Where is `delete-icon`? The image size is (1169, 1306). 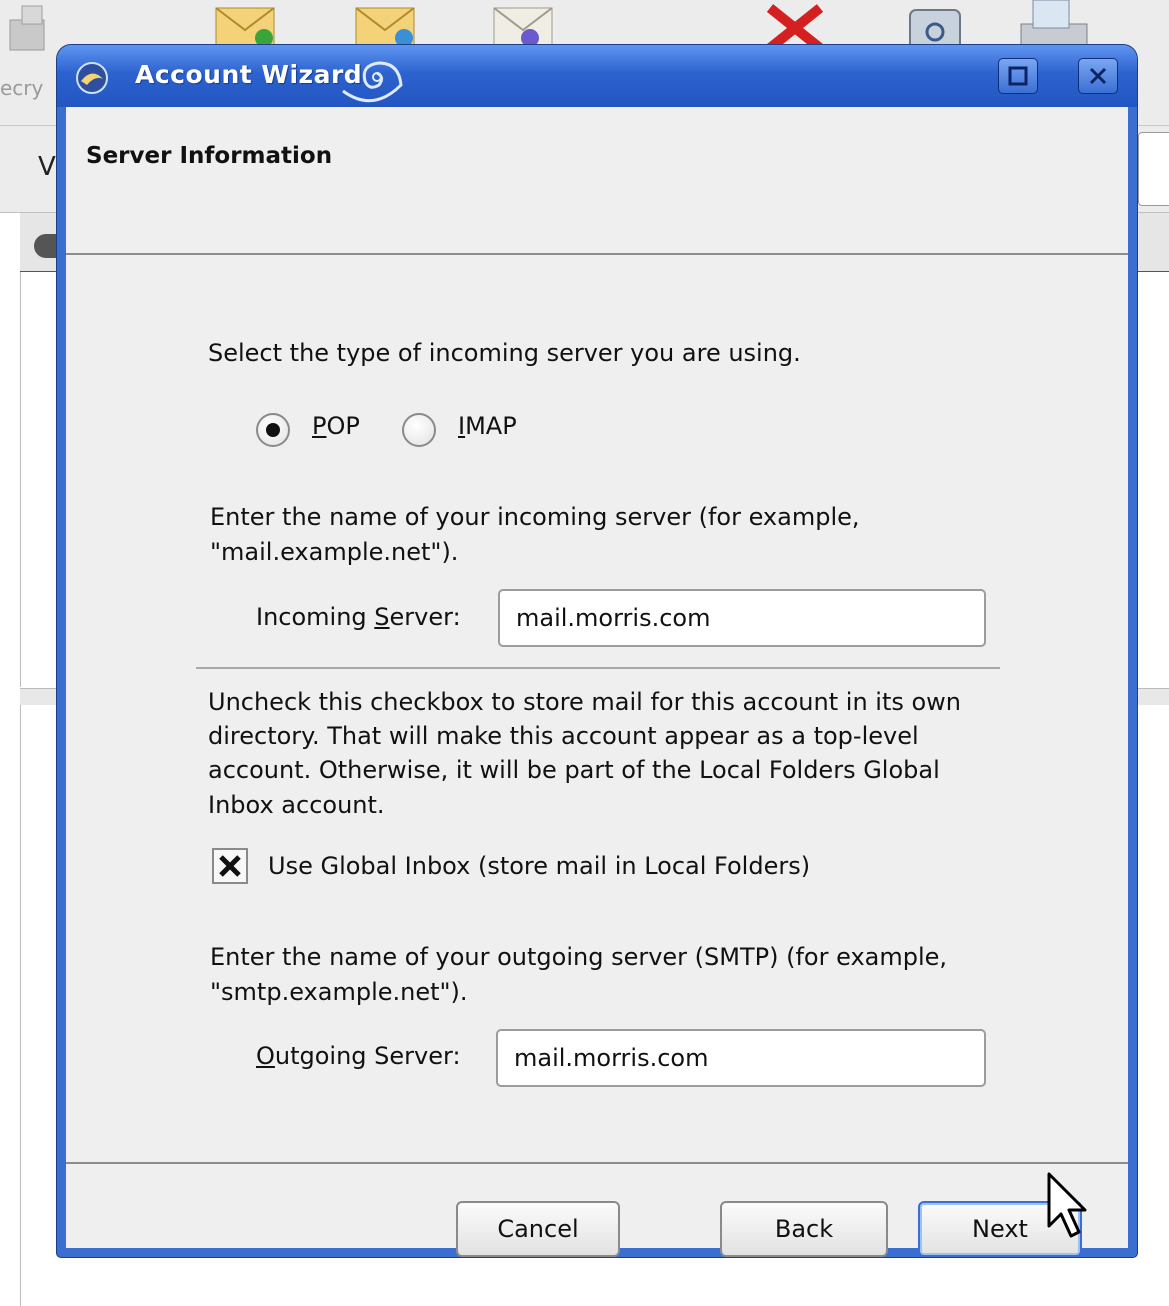
delete-icon is located at coordinates (795, 22).